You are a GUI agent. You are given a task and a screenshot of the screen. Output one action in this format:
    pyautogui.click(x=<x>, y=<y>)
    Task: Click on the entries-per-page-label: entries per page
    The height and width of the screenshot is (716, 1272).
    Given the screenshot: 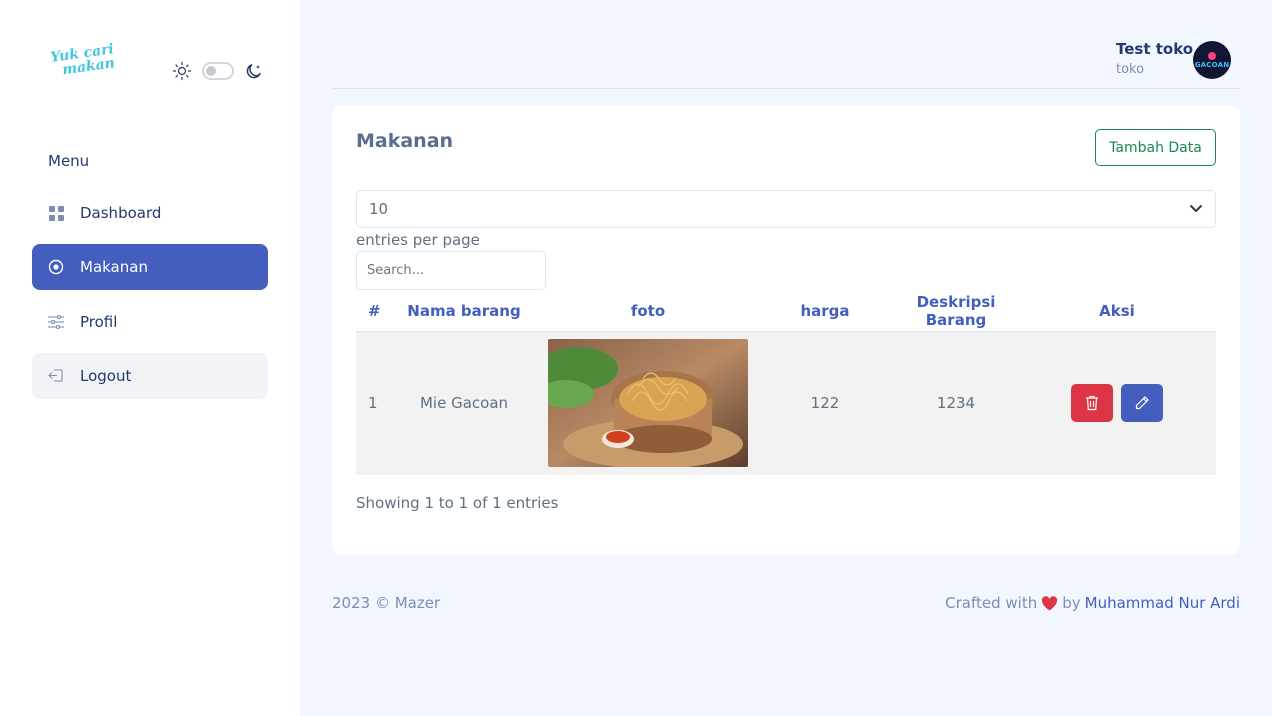 What is the action you would take?
    pyautogui.click(x=418, y=240)
    